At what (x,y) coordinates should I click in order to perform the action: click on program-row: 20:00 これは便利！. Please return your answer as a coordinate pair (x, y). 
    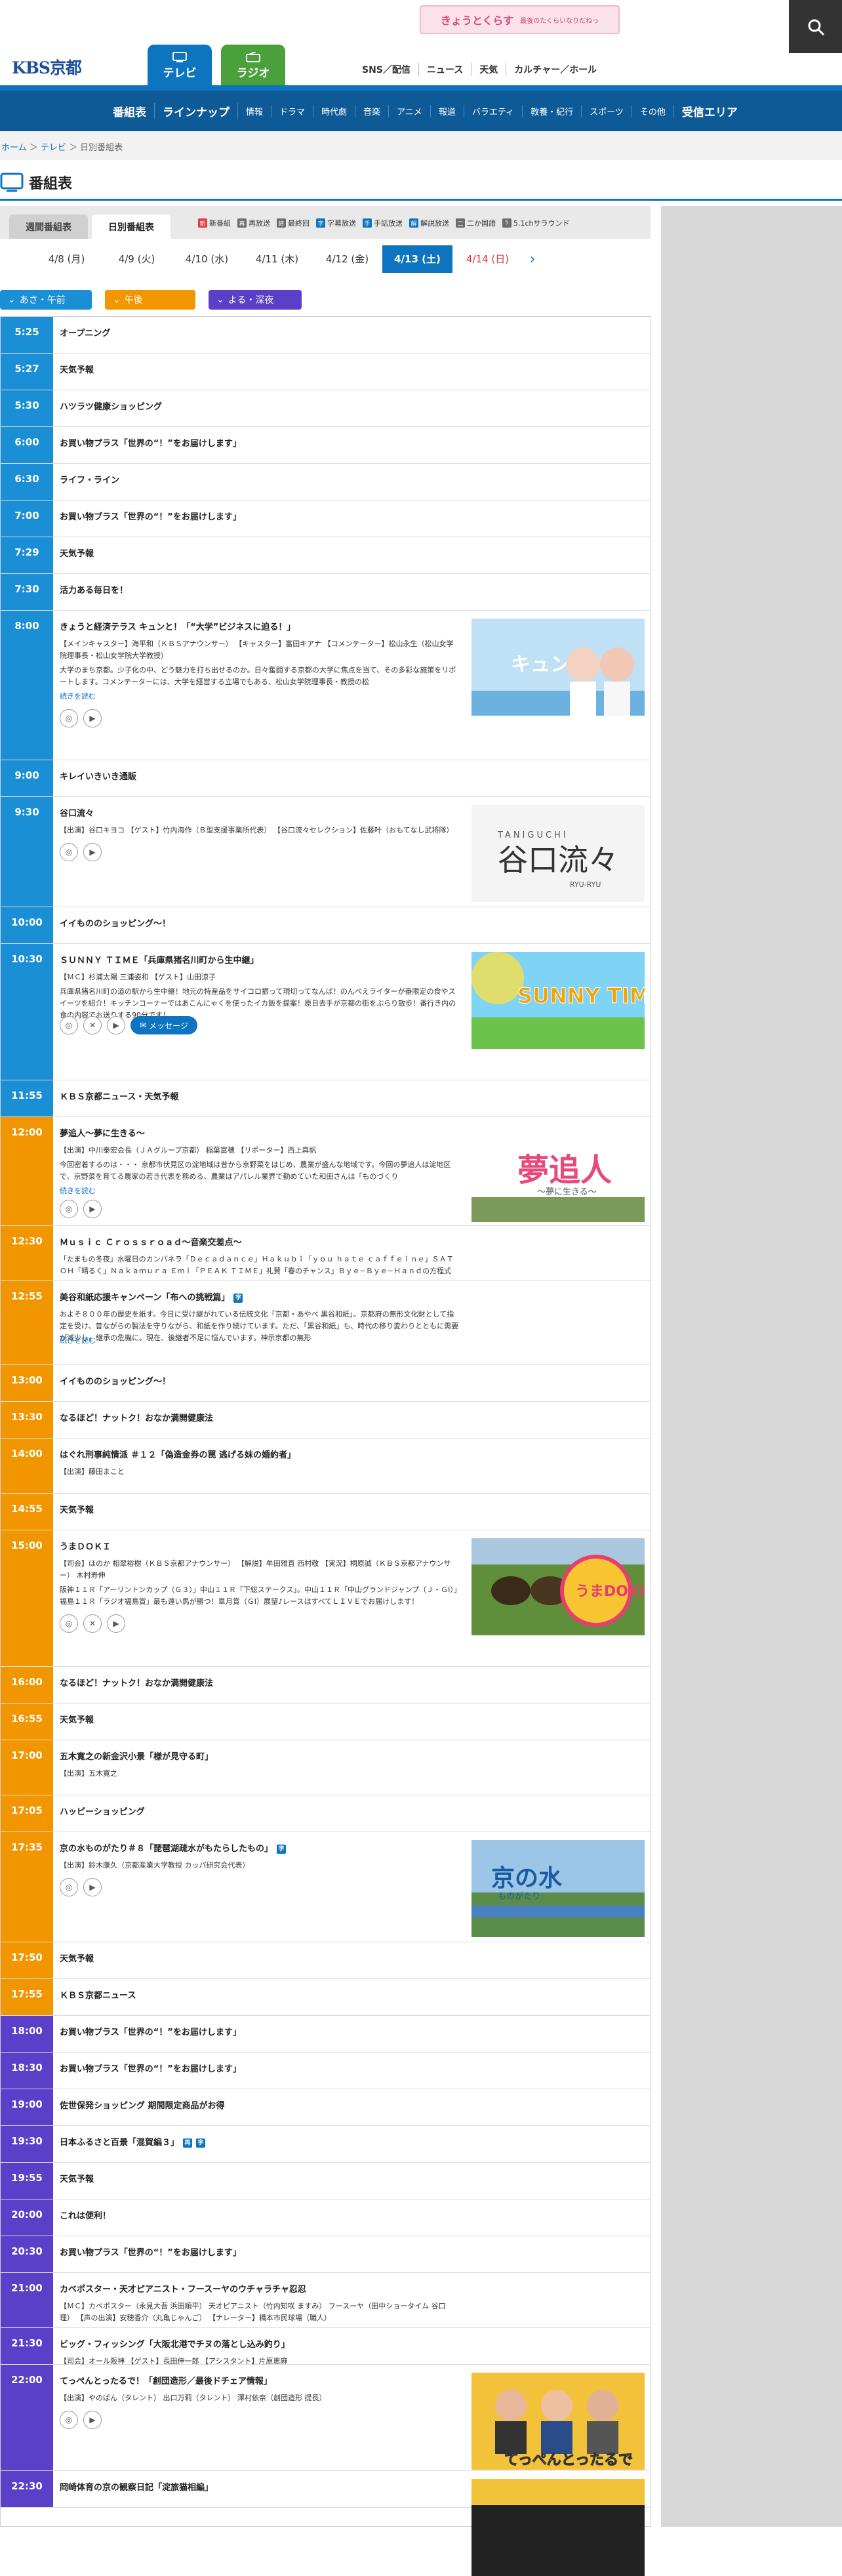
    Looking at the image, I should click on (325, 2217).